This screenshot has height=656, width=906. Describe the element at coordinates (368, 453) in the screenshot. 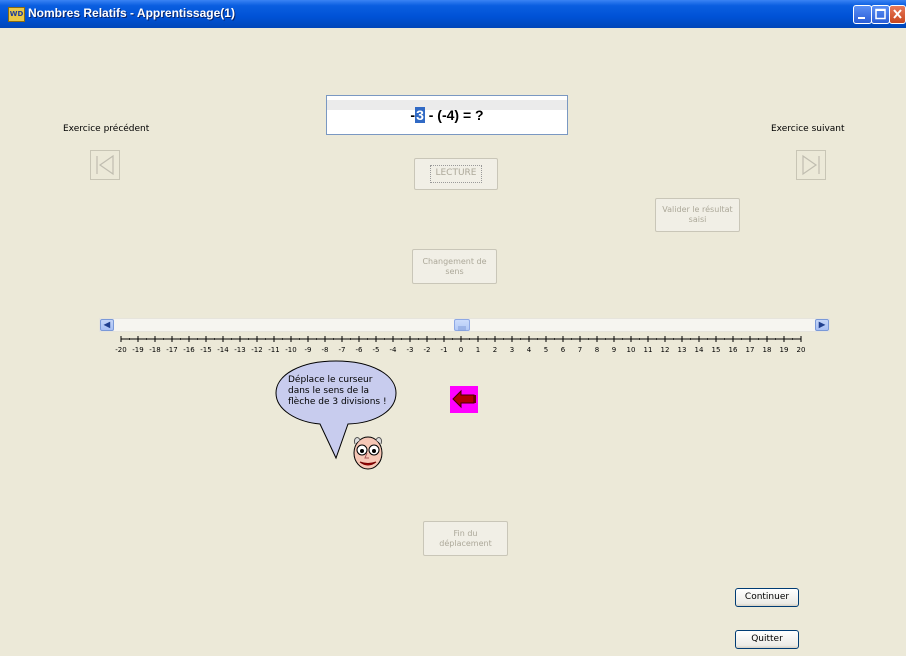

I see `professor-face-icon` at that location.